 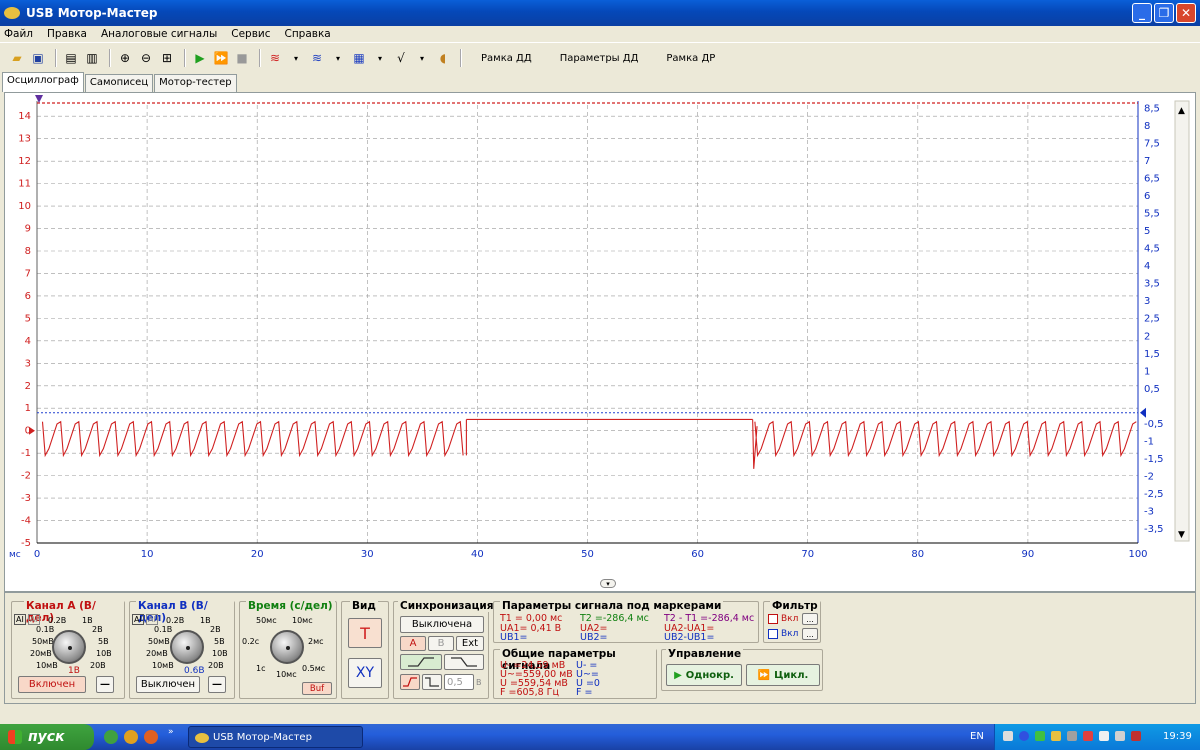 I want to click on channel-a-dc-icon: AI, so click(x=34, y=619).